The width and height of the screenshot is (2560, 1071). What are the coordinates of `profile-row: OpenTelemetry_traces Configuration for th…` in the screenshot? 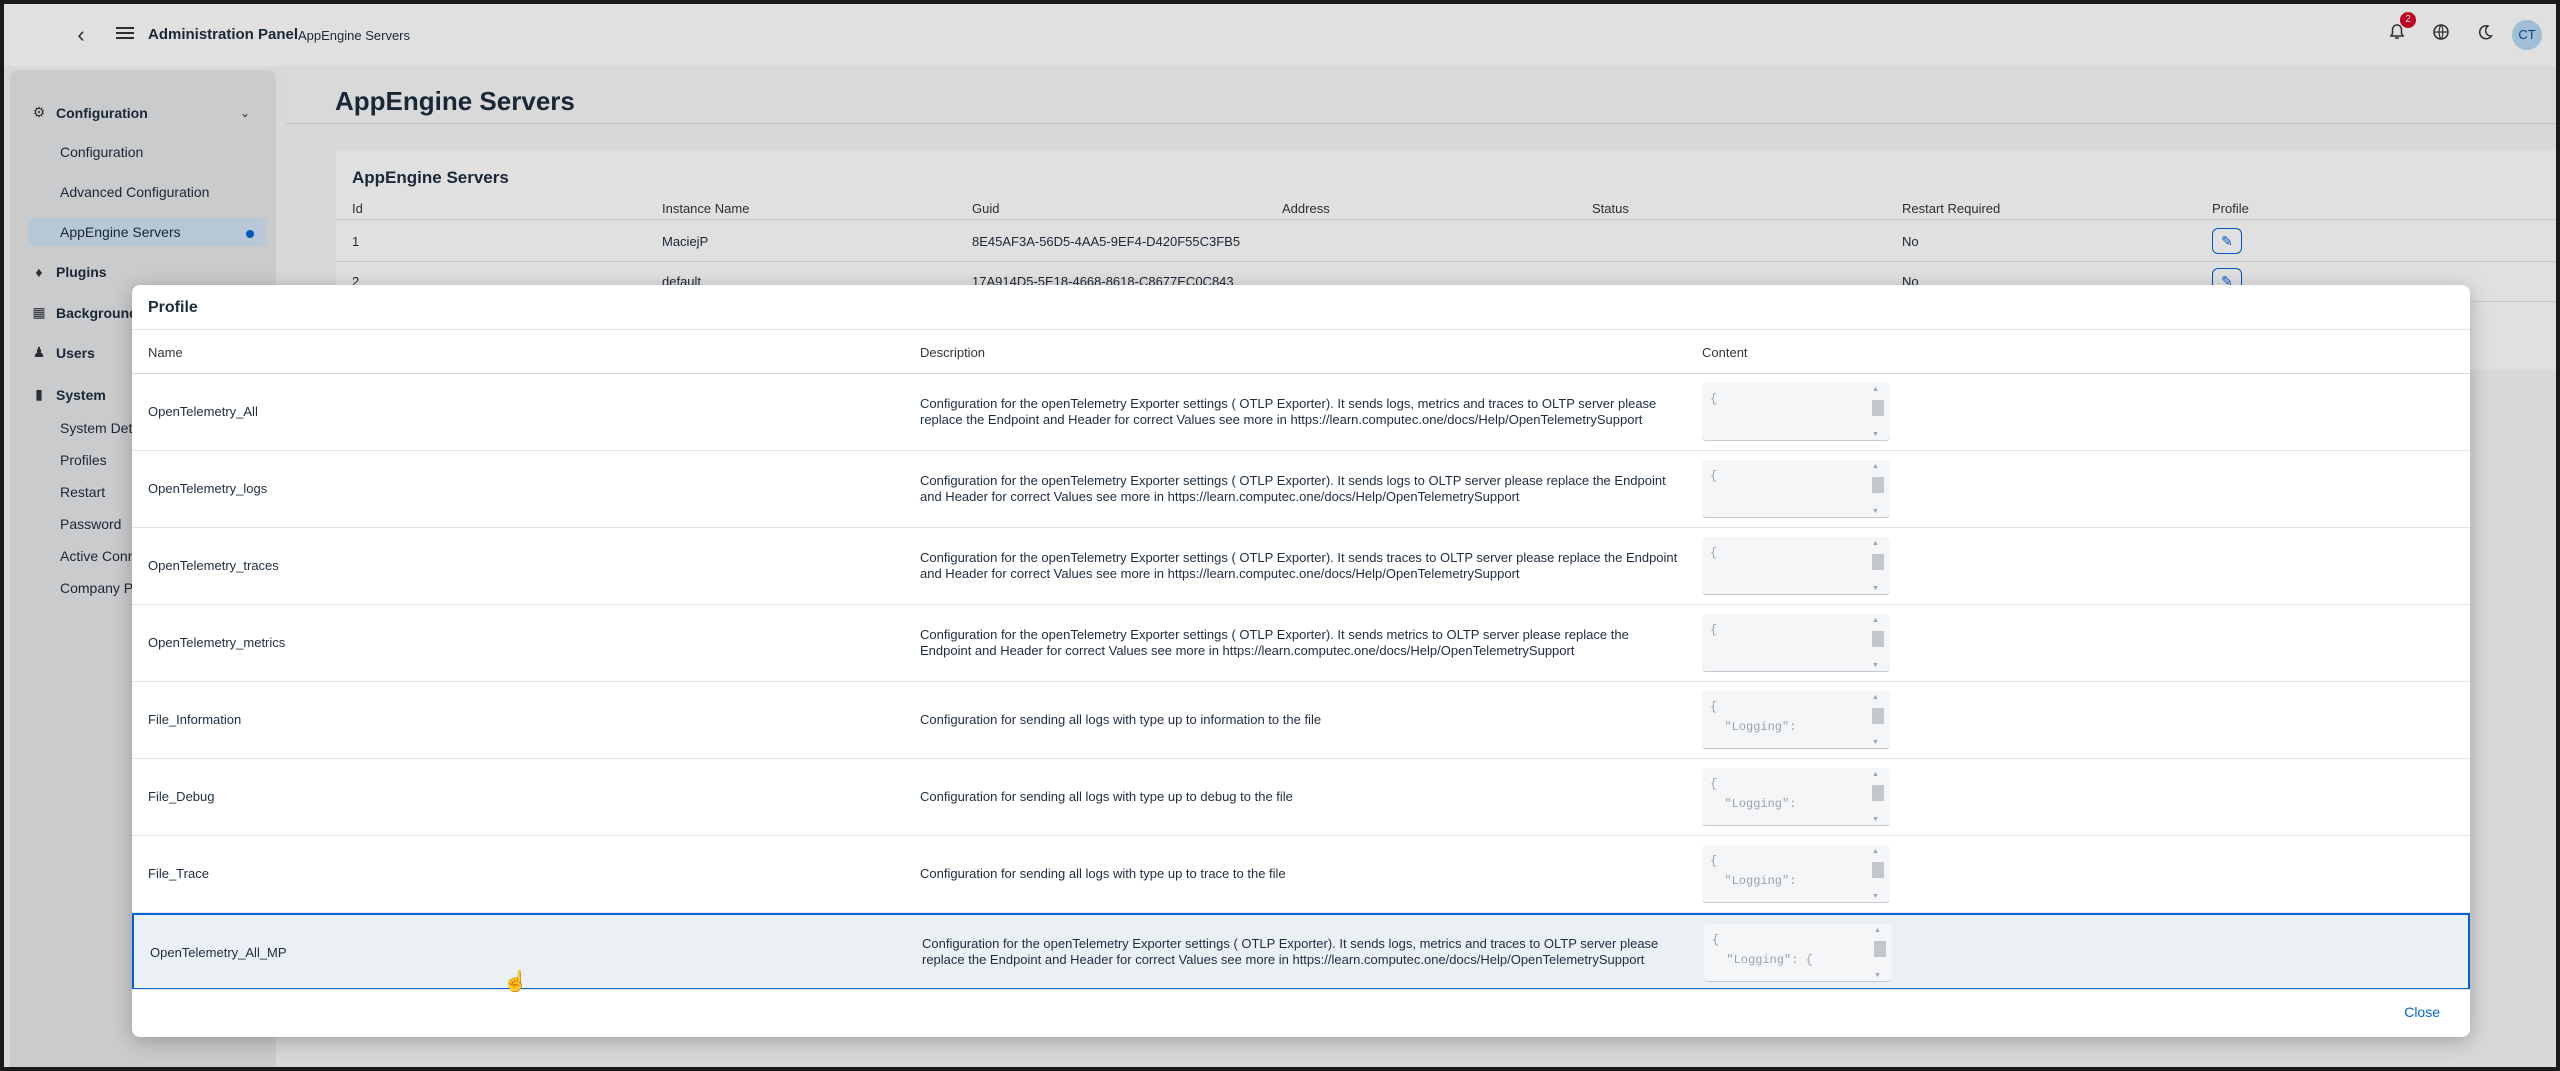 It's located at (1301, 566).